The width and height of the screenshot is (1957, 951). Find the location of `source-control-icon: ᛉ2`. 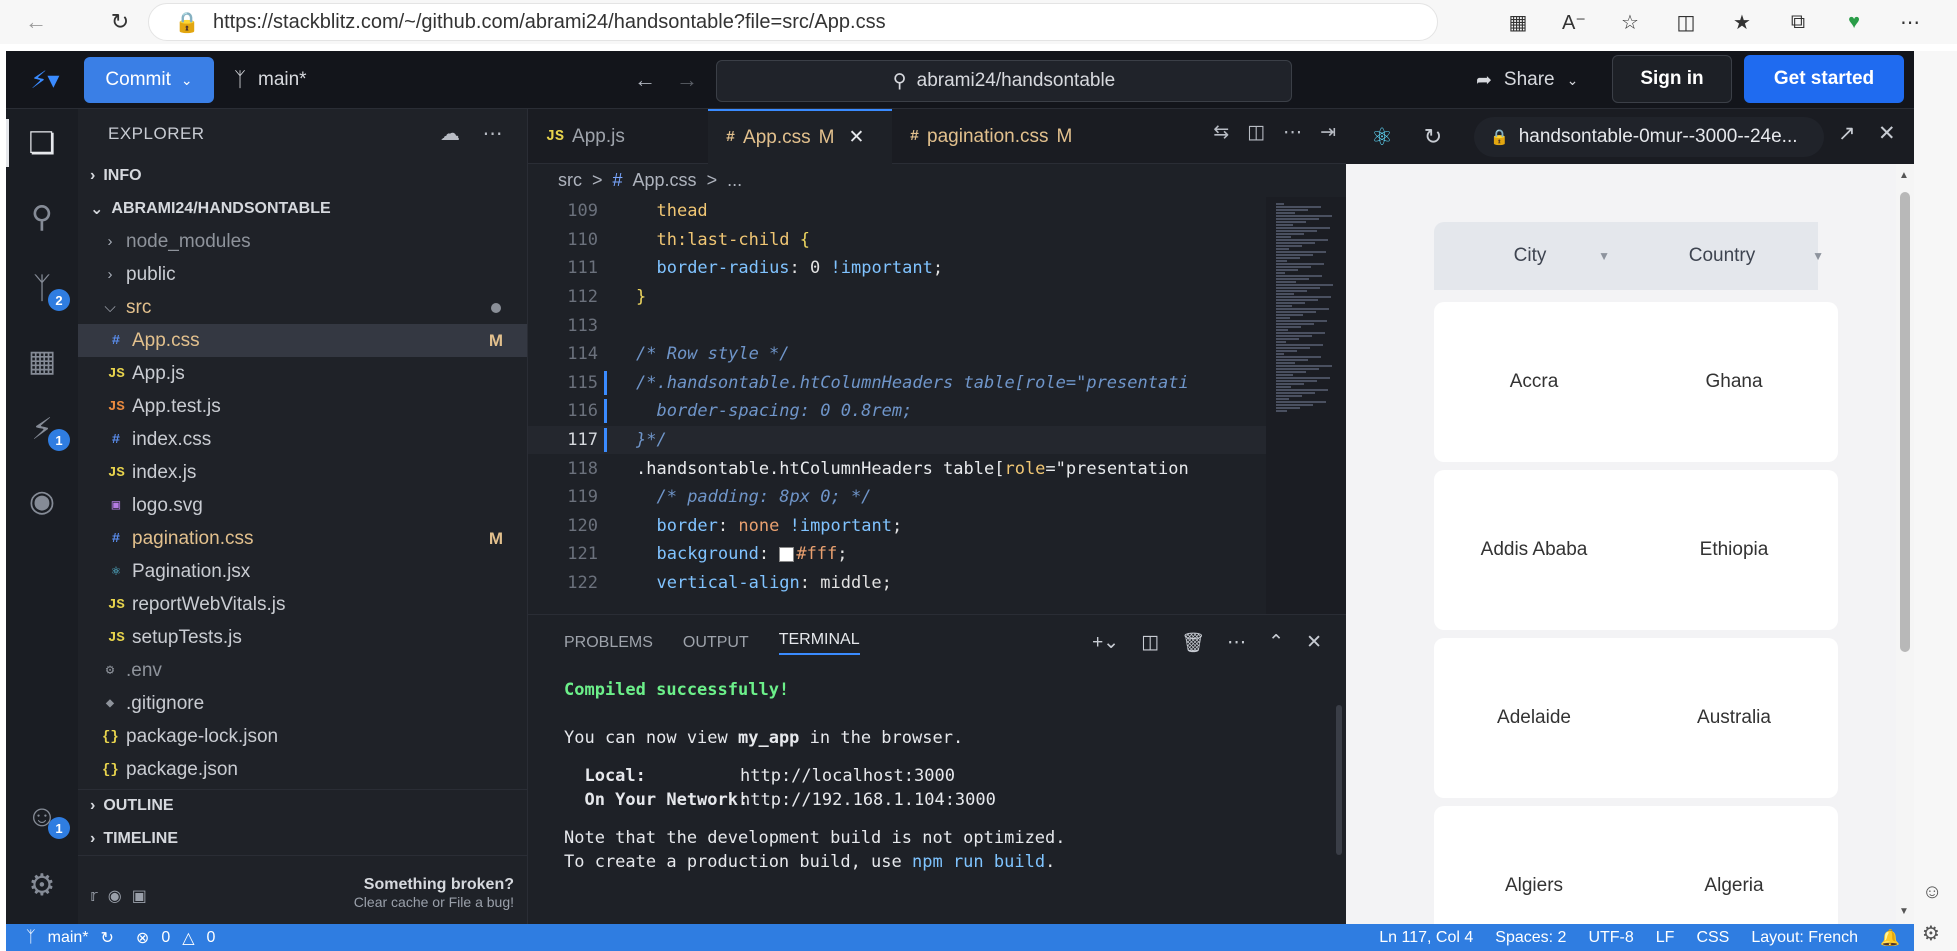

source-control-icon: ᛉ2 is located at coordinates (44, 289).